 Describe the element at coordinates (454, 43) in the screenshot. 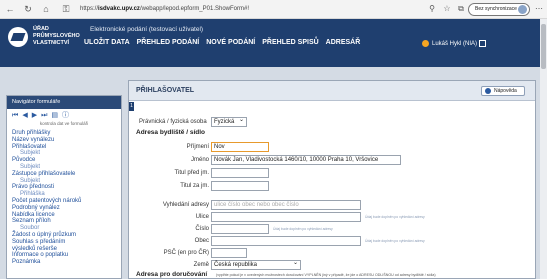

I see `user-info: Lukáš Hykl (NIA)` at that location.